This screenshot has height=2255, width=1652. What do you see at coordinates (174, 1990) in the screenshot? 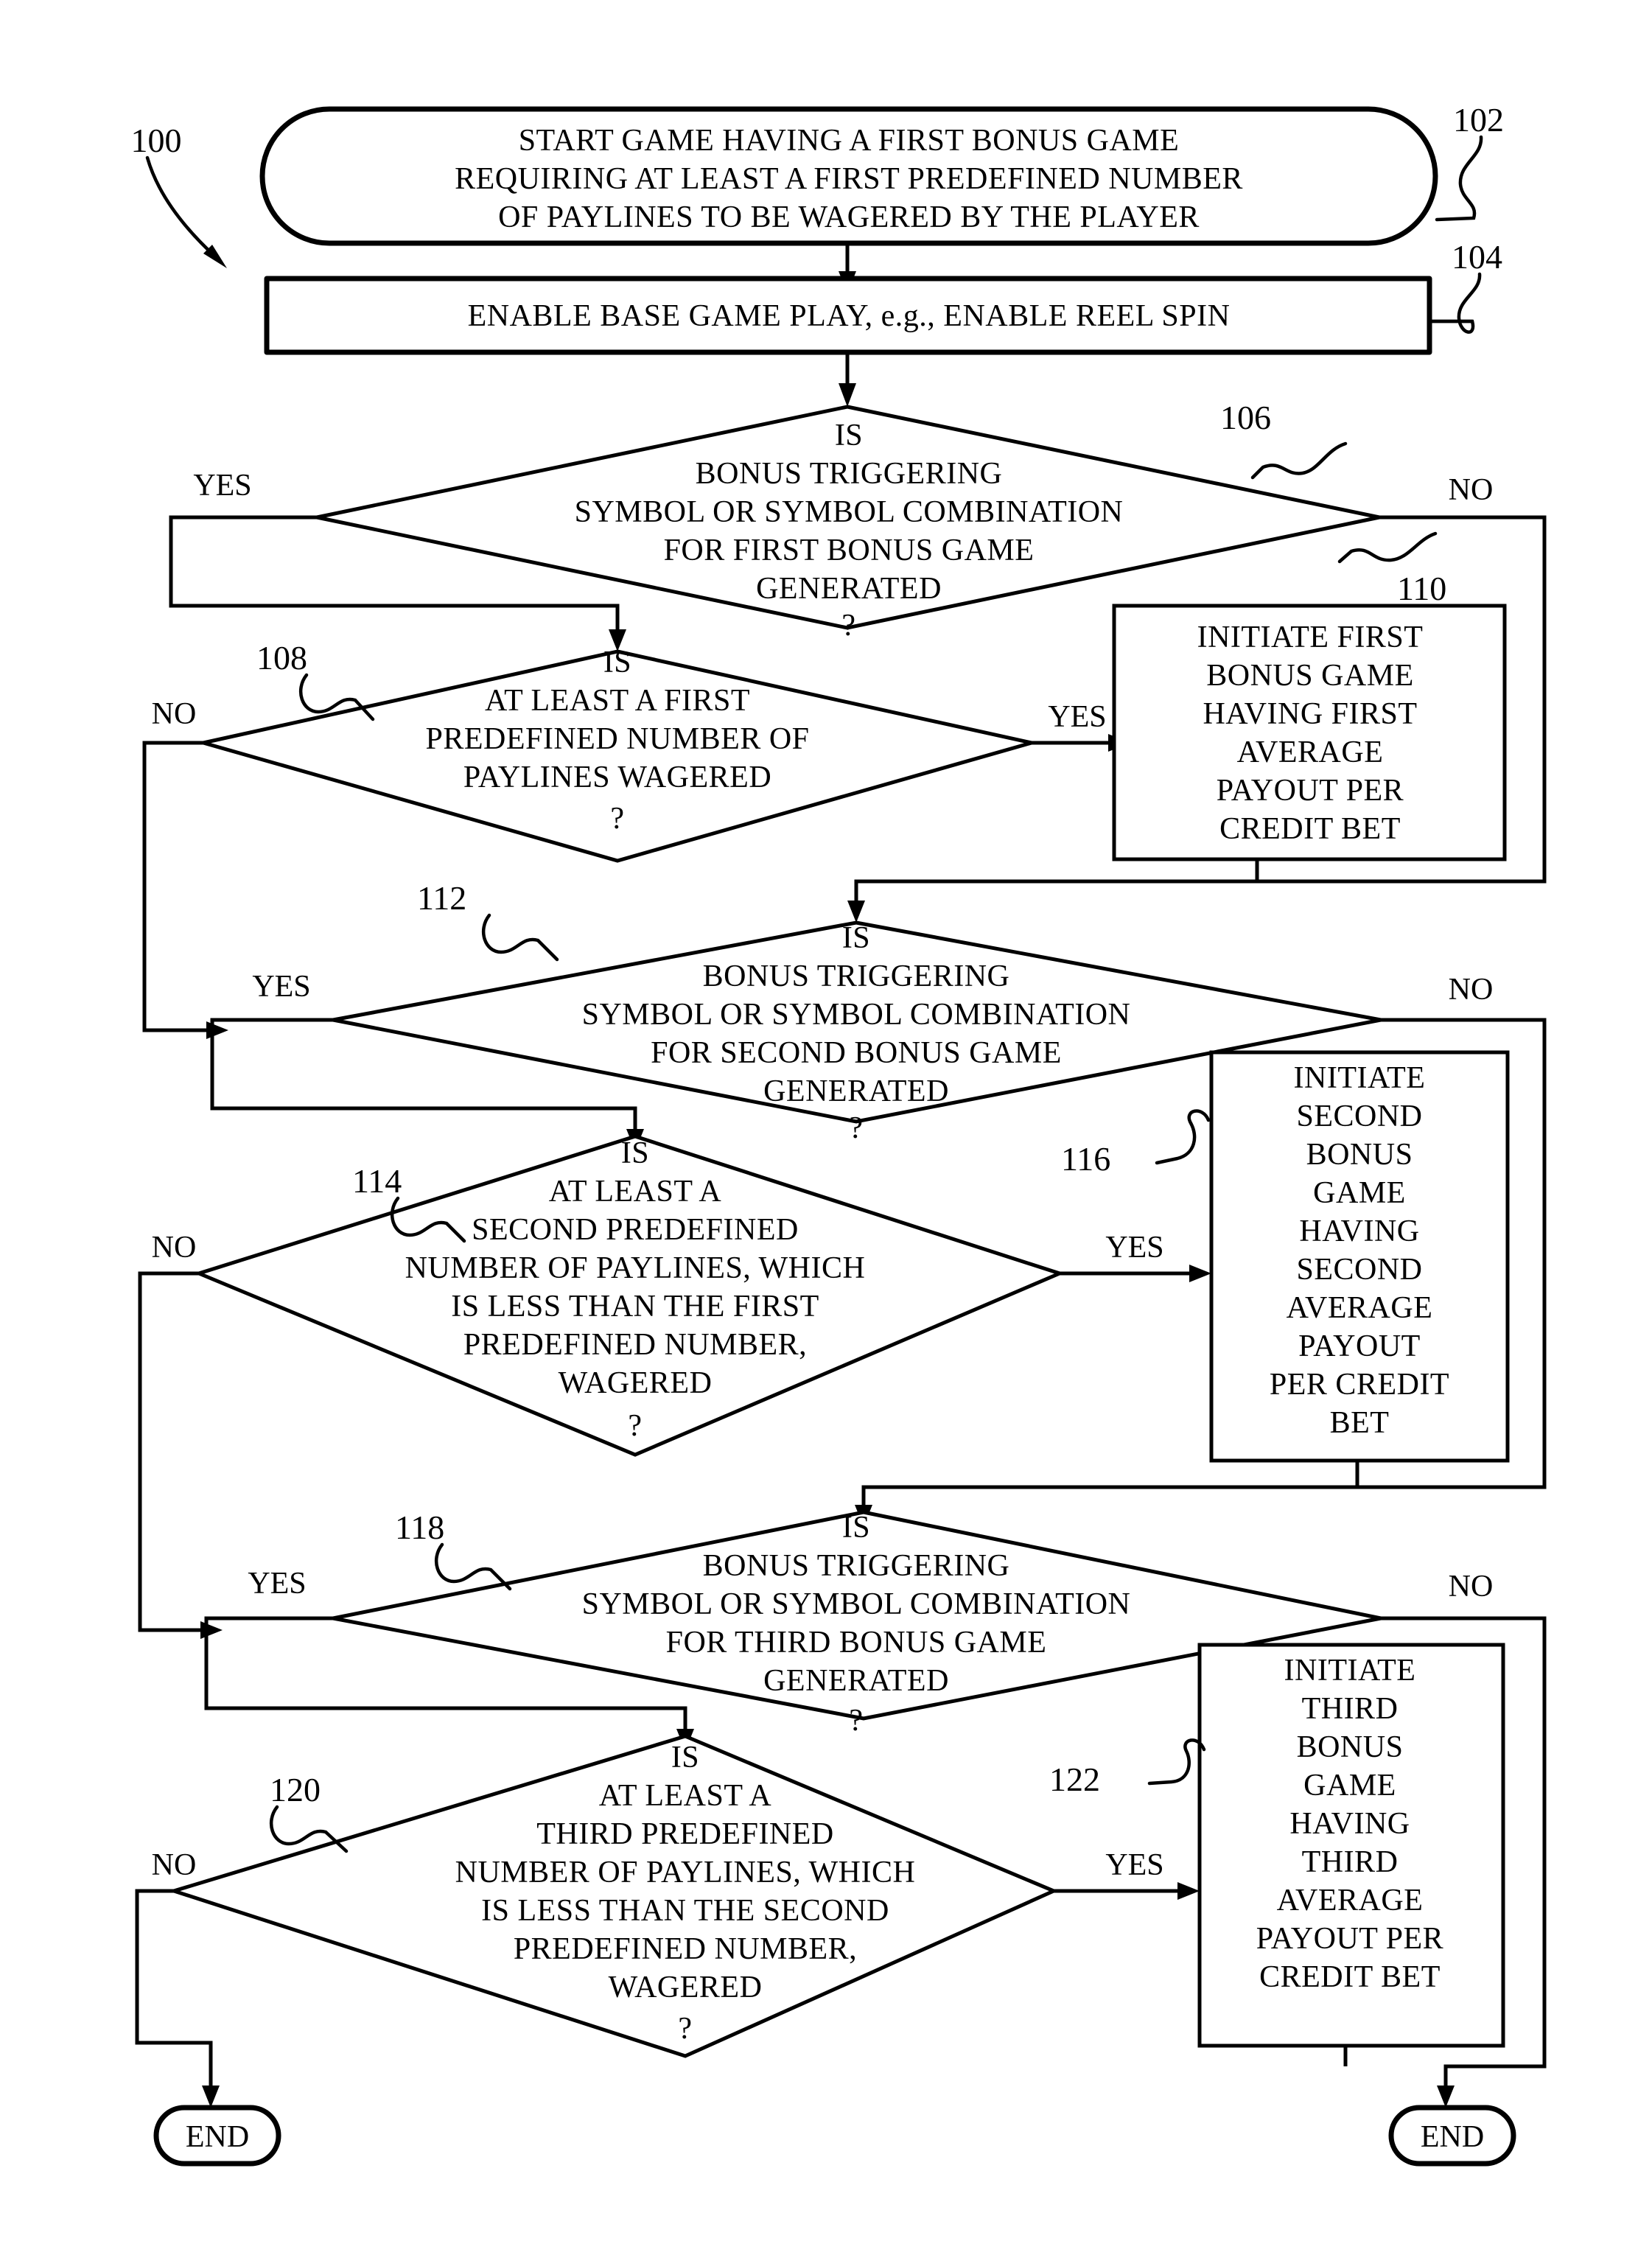
I see `connector-d120-no-to-end-left` at bounding box center [174, 1990].